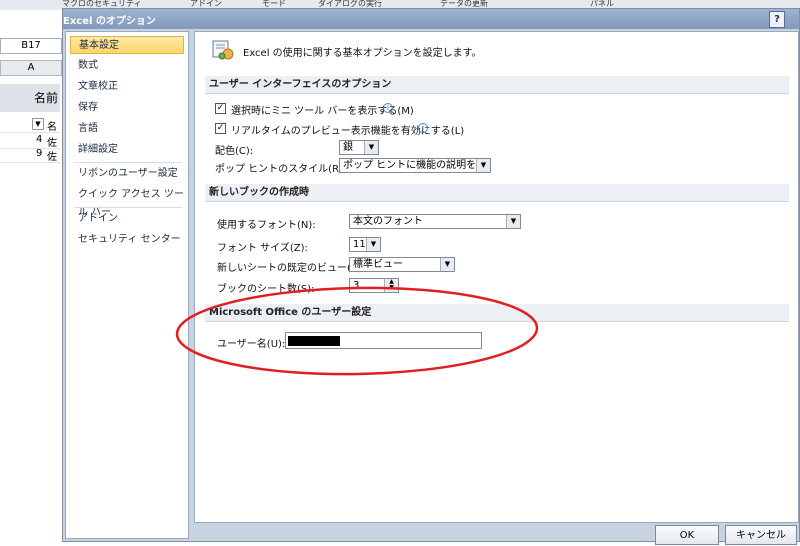 The width and height of the screenshot is (800, 546). I want to click on username-label: ユーザー名(U):, so click(251, 344).